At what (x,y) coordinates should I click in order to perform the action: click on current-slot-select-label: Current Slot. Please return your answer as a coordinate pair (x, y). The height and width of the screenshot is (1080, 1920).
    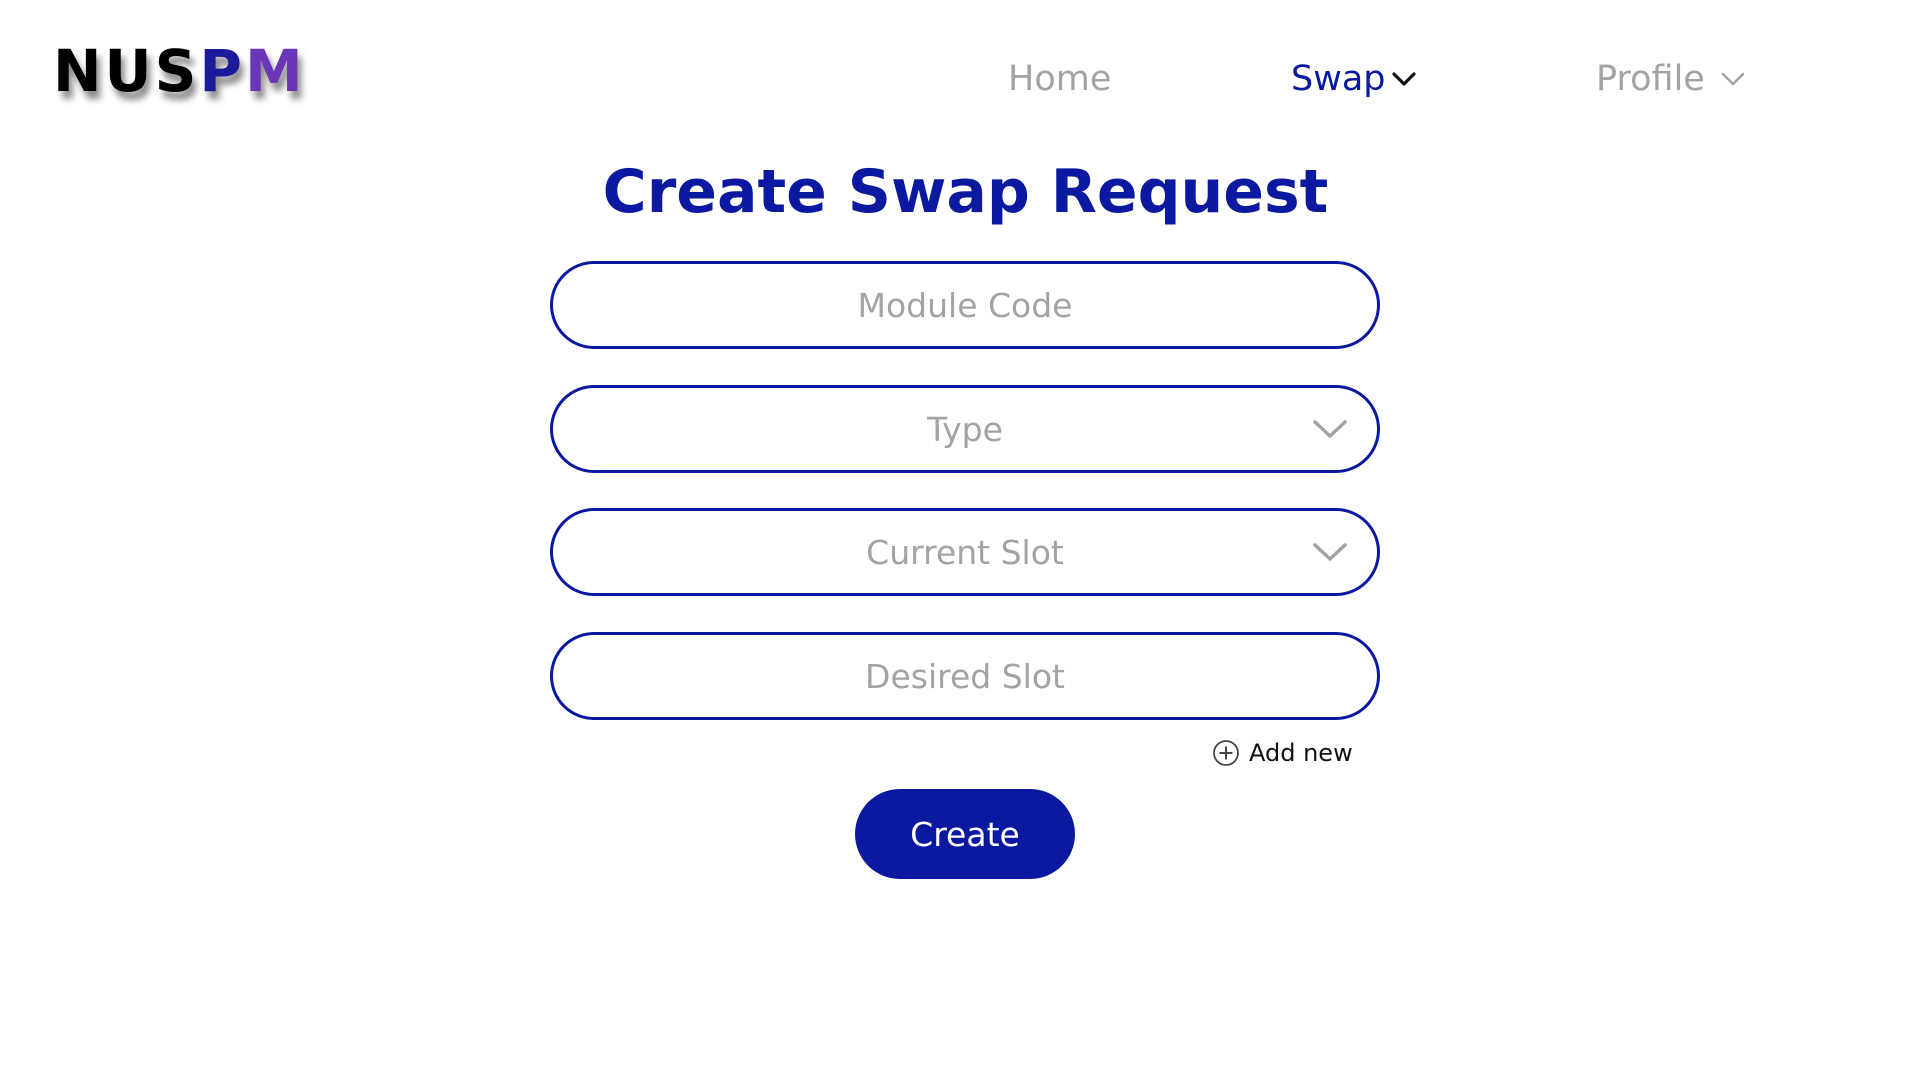
    Looking at the image, I should click on (965, 552).